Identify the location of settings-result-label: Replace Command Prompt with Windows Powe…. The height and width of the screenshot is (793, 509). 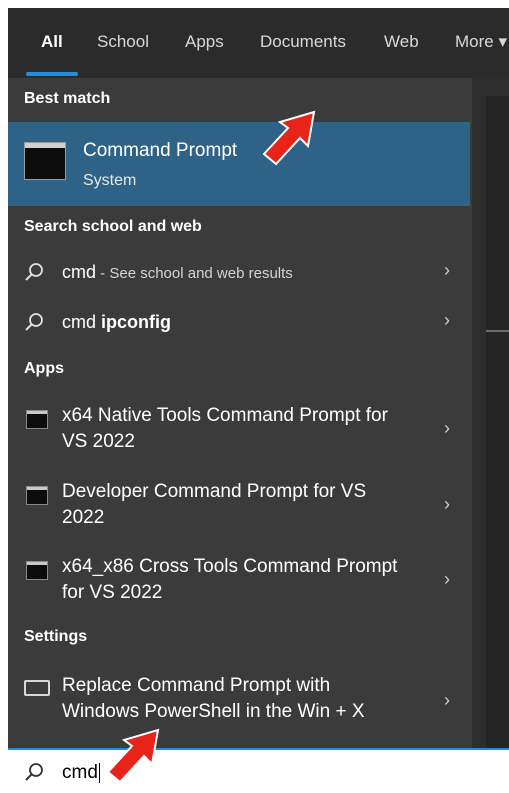
(213, 698).